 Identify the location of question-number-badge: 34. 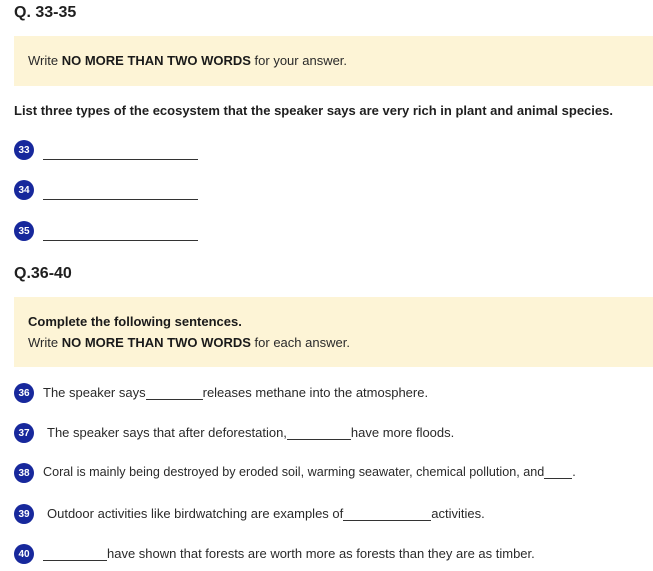
(24, 190).